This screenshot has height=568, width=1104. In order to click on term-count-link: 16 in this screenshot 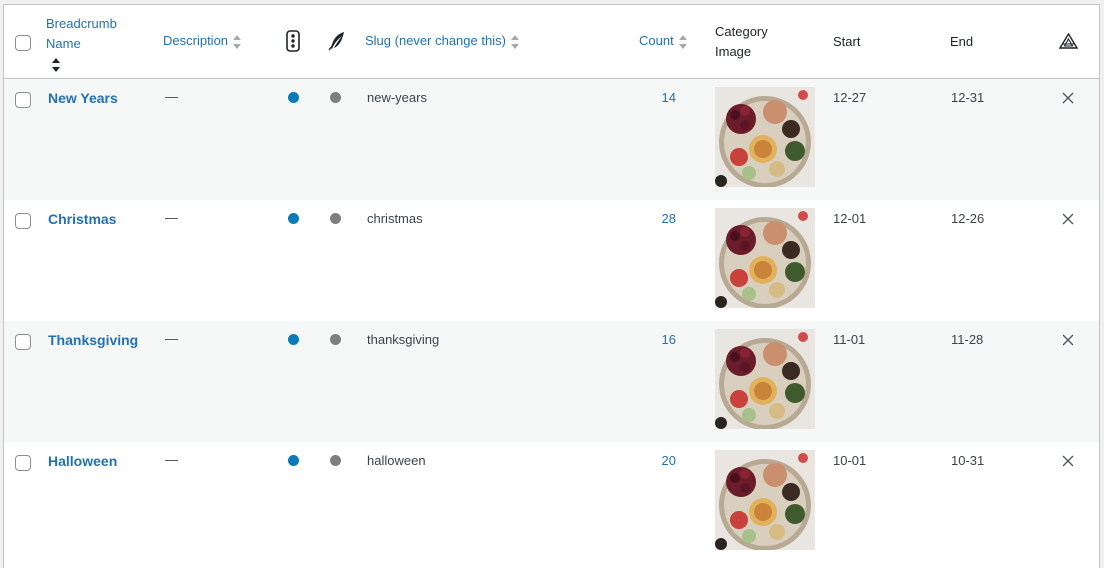, I will do `click(656, 339)`.